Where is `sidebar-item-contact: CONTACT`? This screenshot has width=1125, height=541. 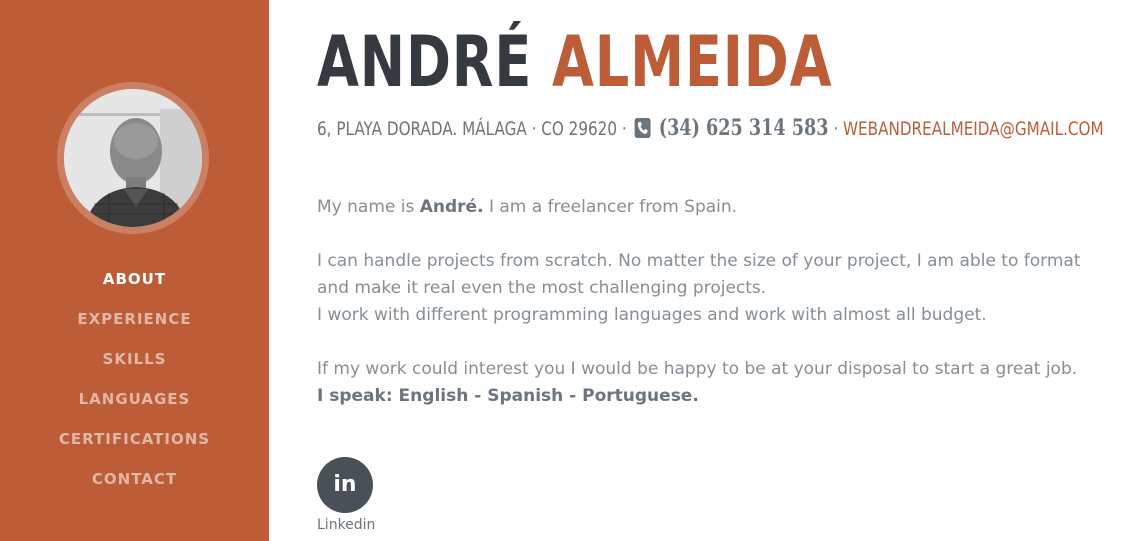
sidebar-item-contact: CONTACT is located at coordinates (134, 479).